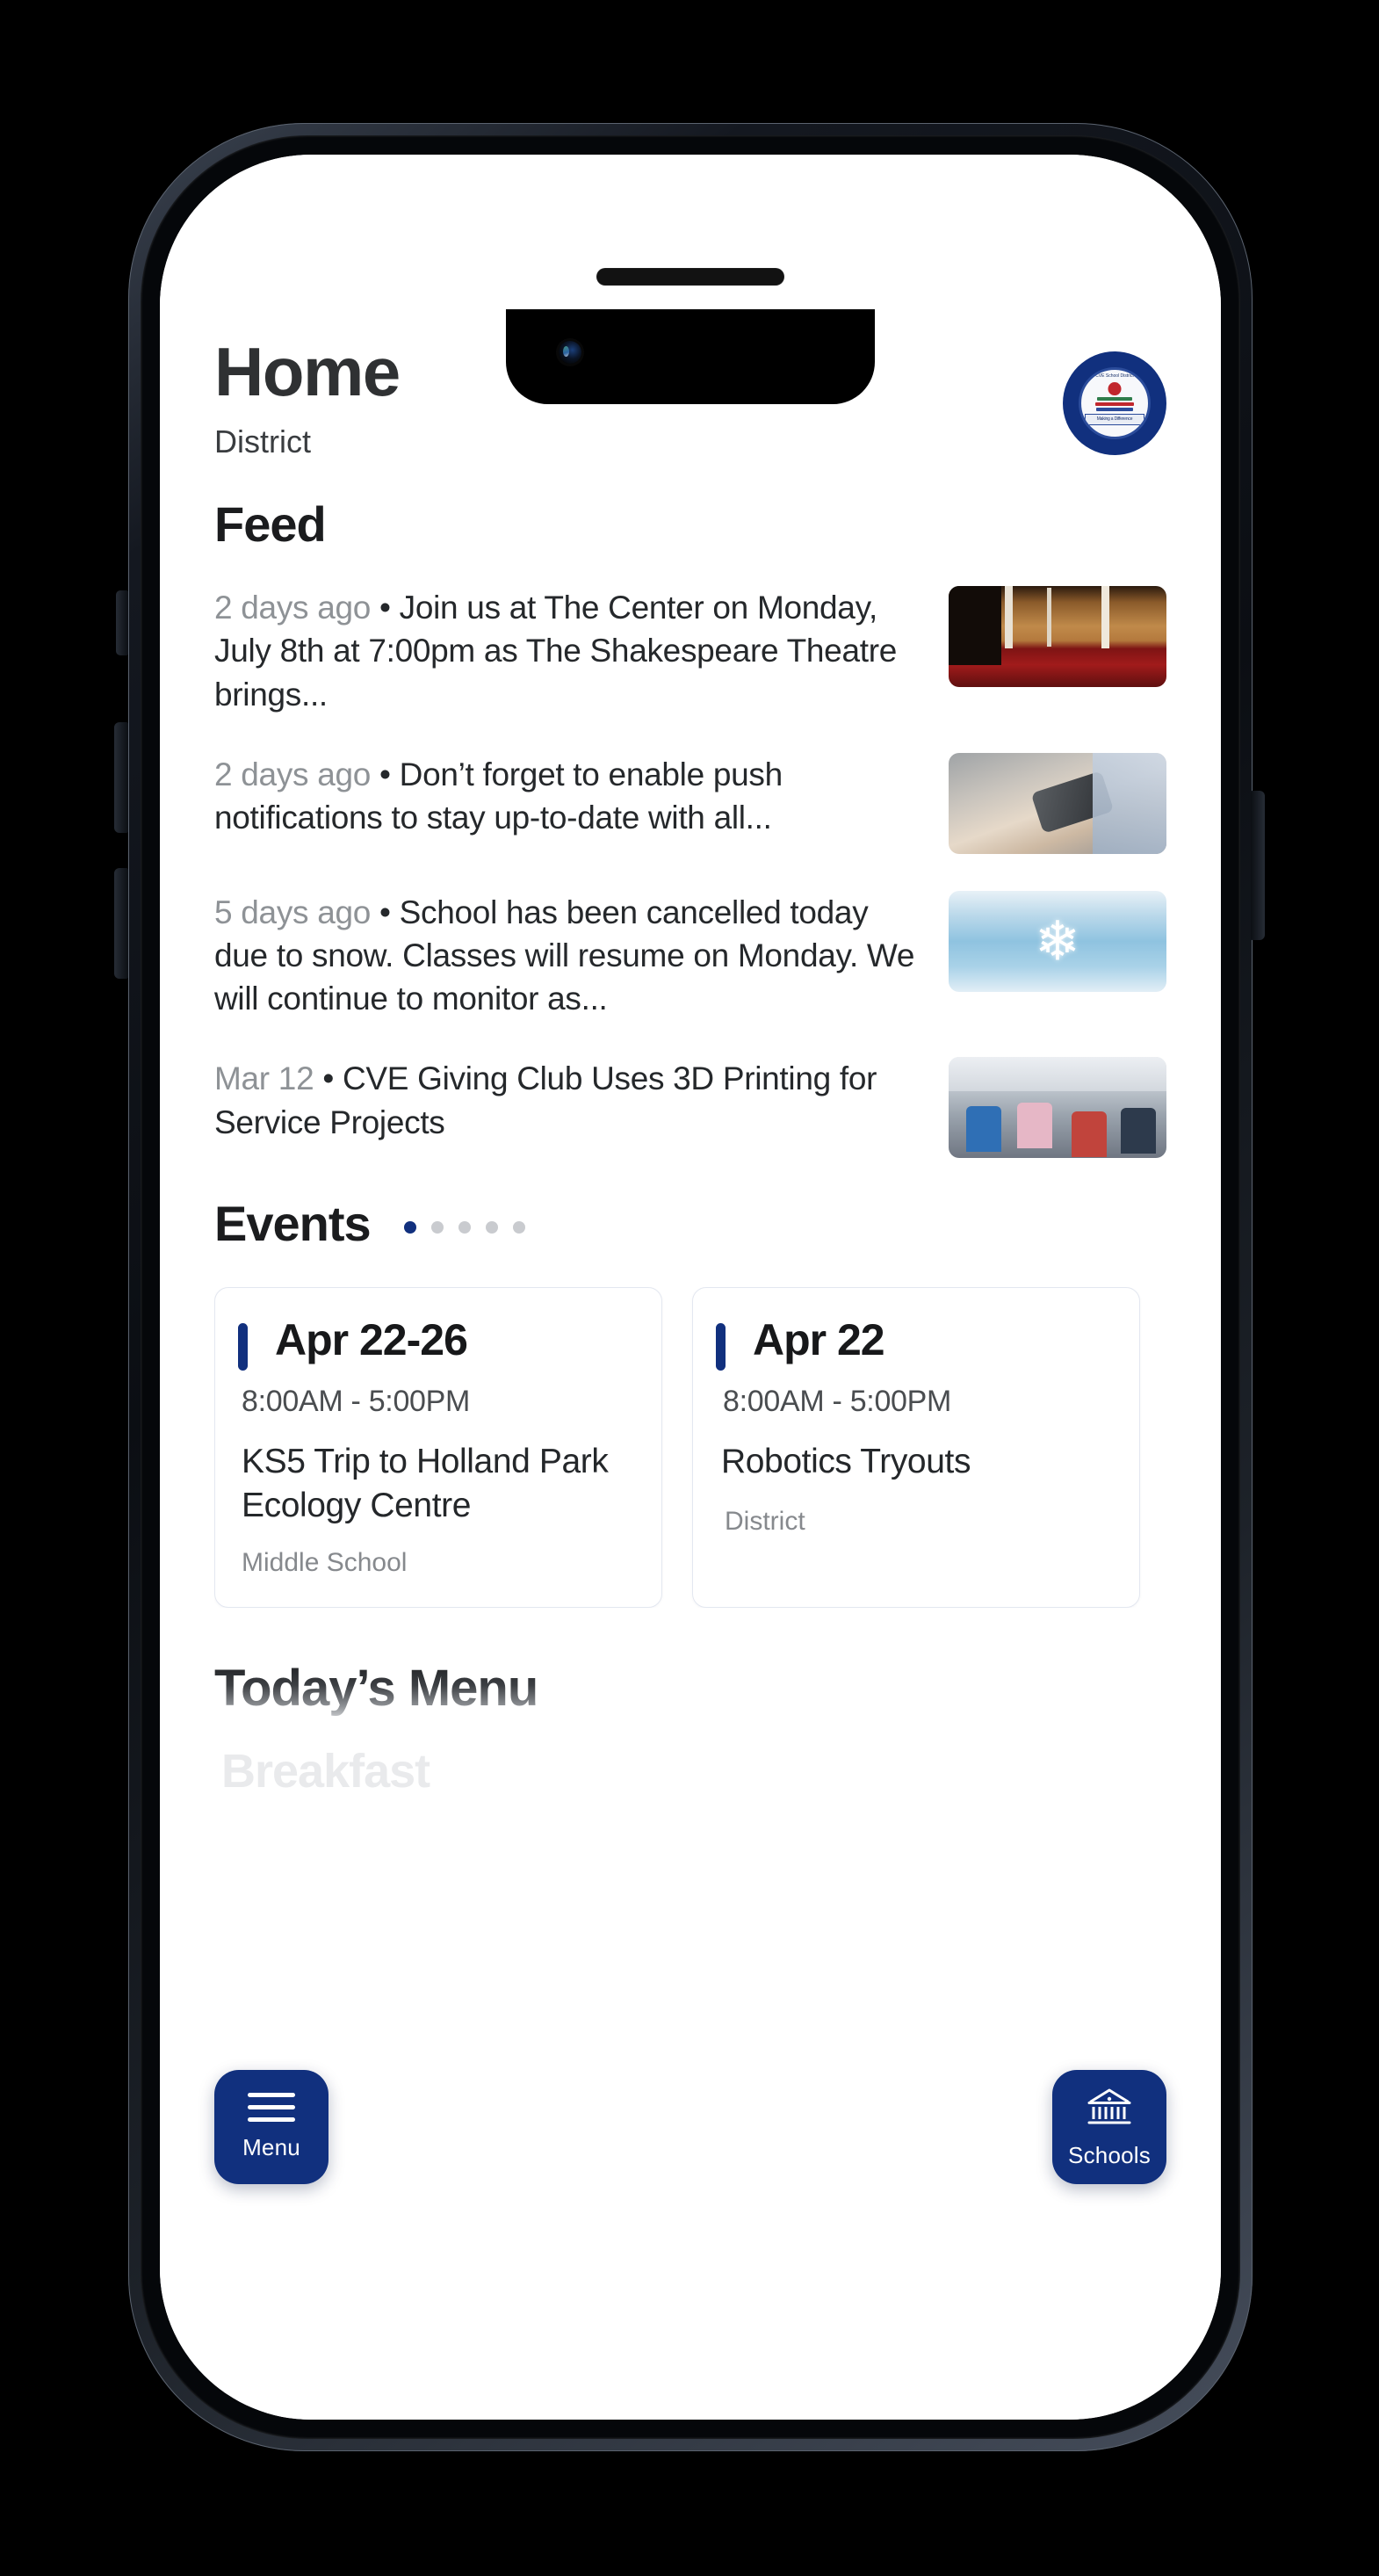  What do you see at coordinates (122, 622) in the screenshot?
I see `phone-mute-switch` at bounding box center [122, 622].